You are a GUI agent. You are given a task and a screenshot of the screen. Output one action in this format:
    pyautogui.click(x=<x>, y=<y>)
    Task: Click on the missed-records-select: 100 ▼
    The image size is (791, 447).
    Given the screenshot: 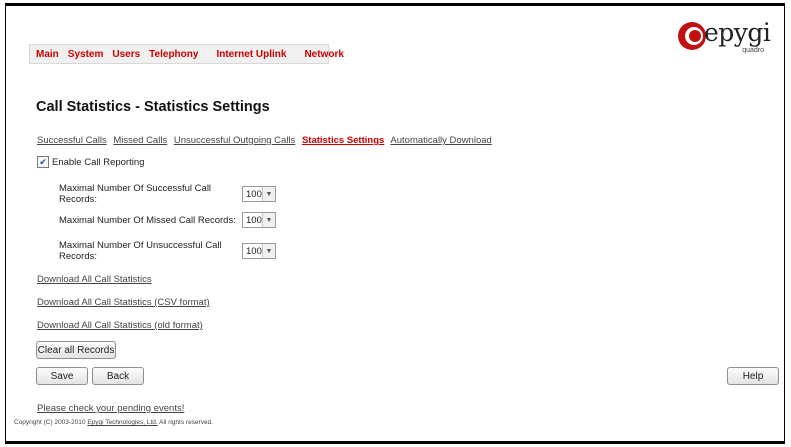 What is the action you would take?
    pyautogui.click(x=259, y=220)
    